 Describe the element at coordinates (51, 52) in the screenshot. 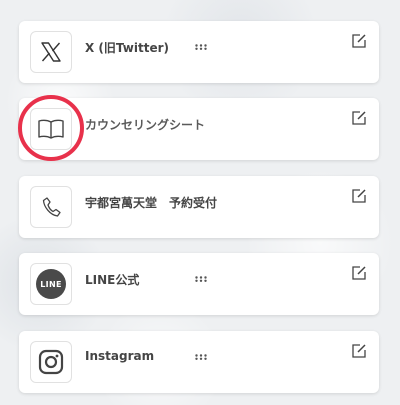

I see `x-logo-icon` at that location.